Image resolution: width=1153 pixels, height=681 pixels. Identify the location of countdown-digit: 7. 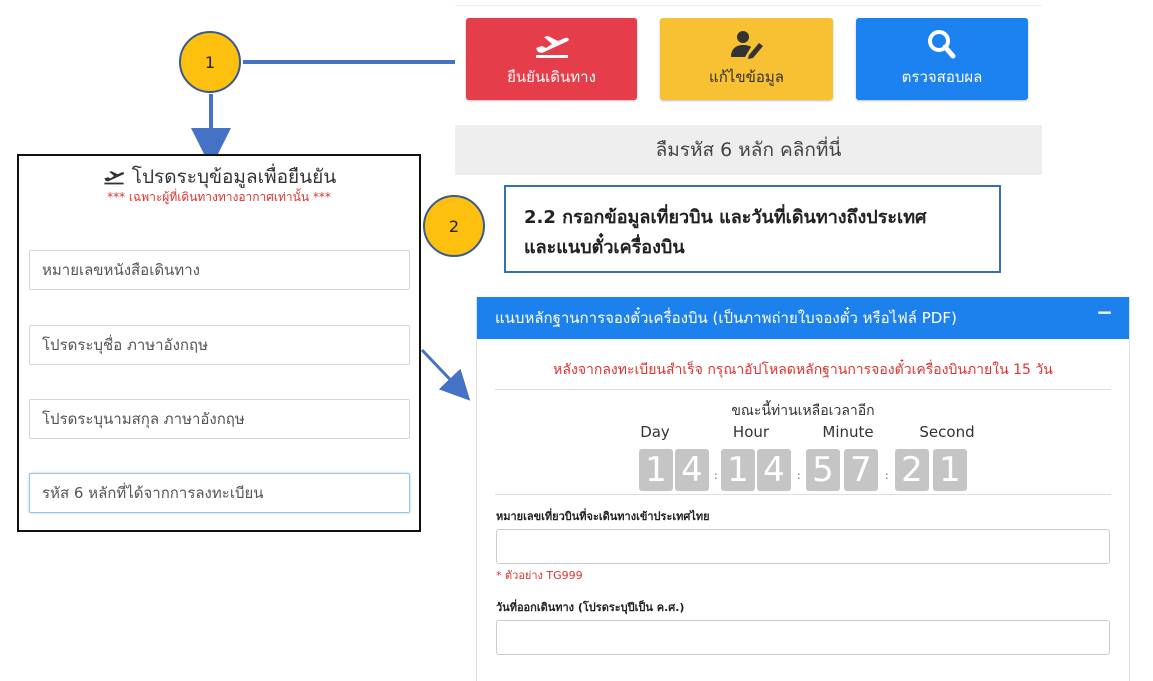
(861, 470).